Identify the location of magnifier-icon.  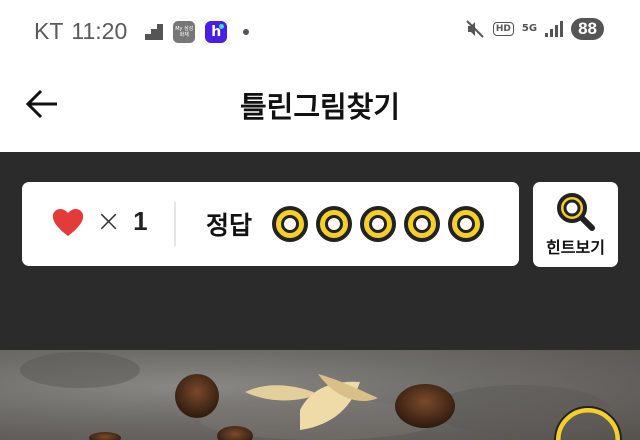
(576, 212).